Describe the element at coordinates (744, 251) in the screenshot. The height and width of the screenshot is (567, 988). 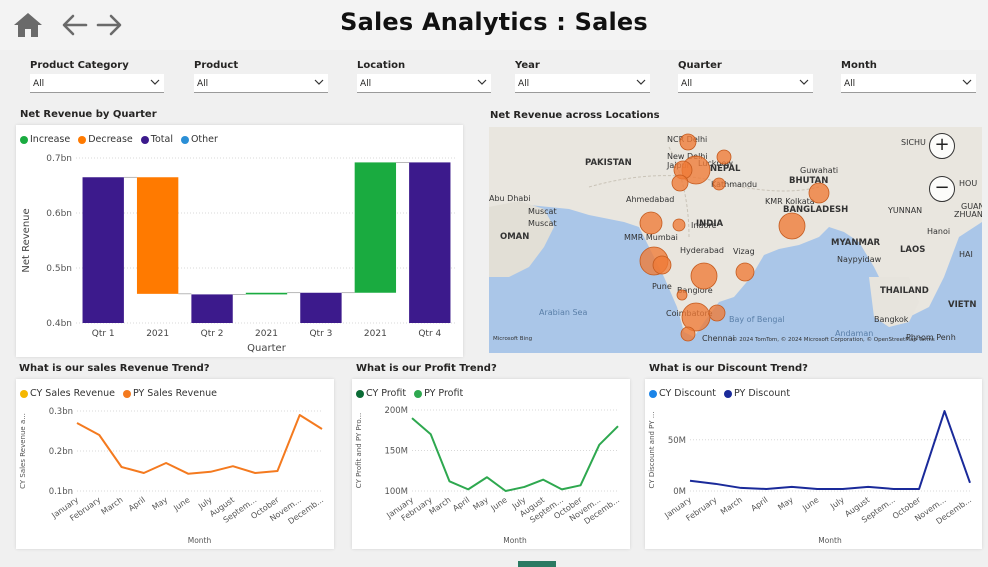
I see `map-label: Vizag` at that location.